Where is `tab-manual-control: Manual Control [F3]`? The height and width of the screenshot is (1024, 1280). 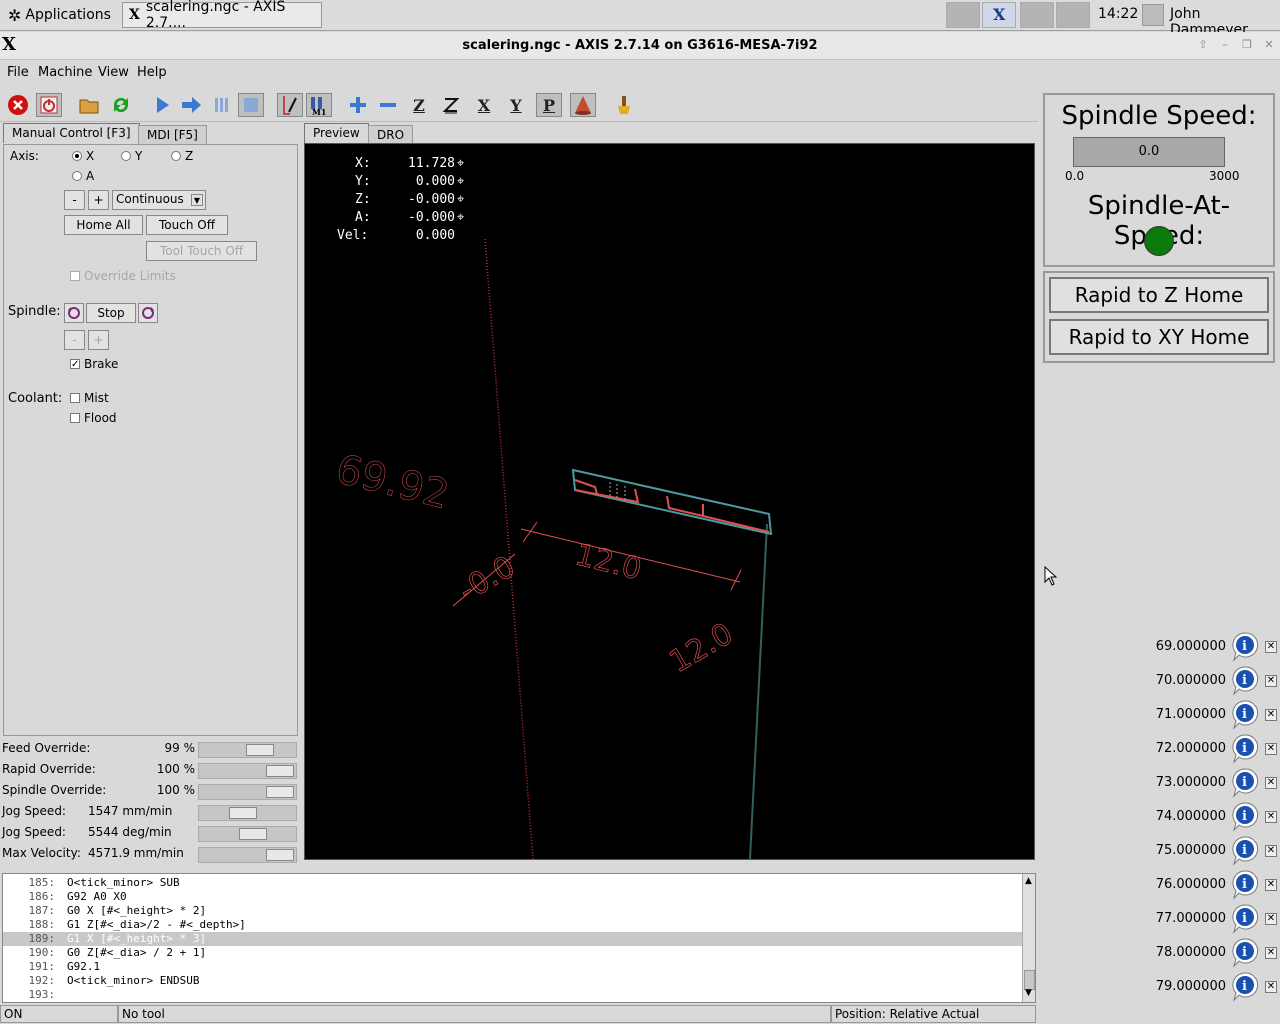
tab-manual-control: Manual Control [F3] is located at coordinates (71, 133).